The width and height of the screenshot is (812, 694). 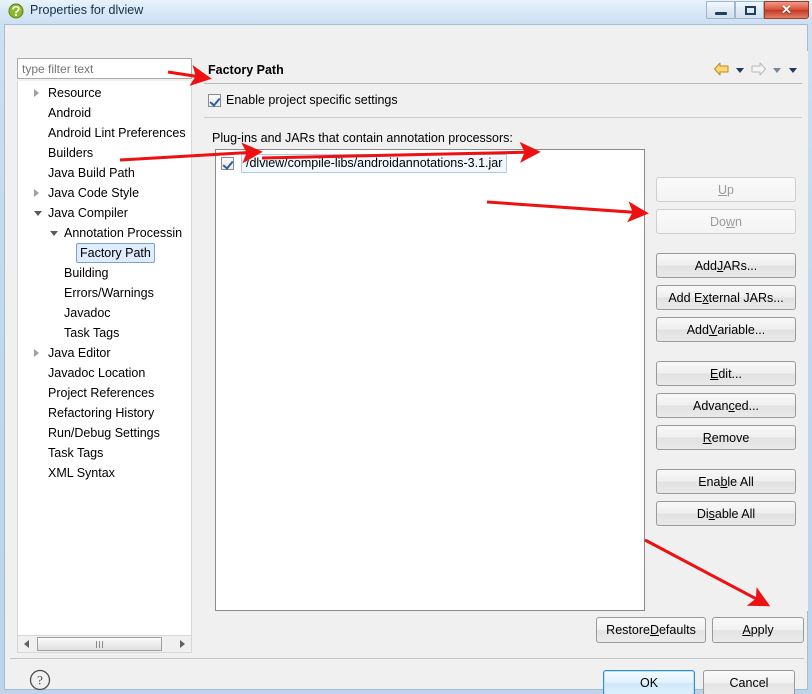 I want to click on tree-item-android-lint-preferences: Android Lint Preferences, so click(x=104, y=133).